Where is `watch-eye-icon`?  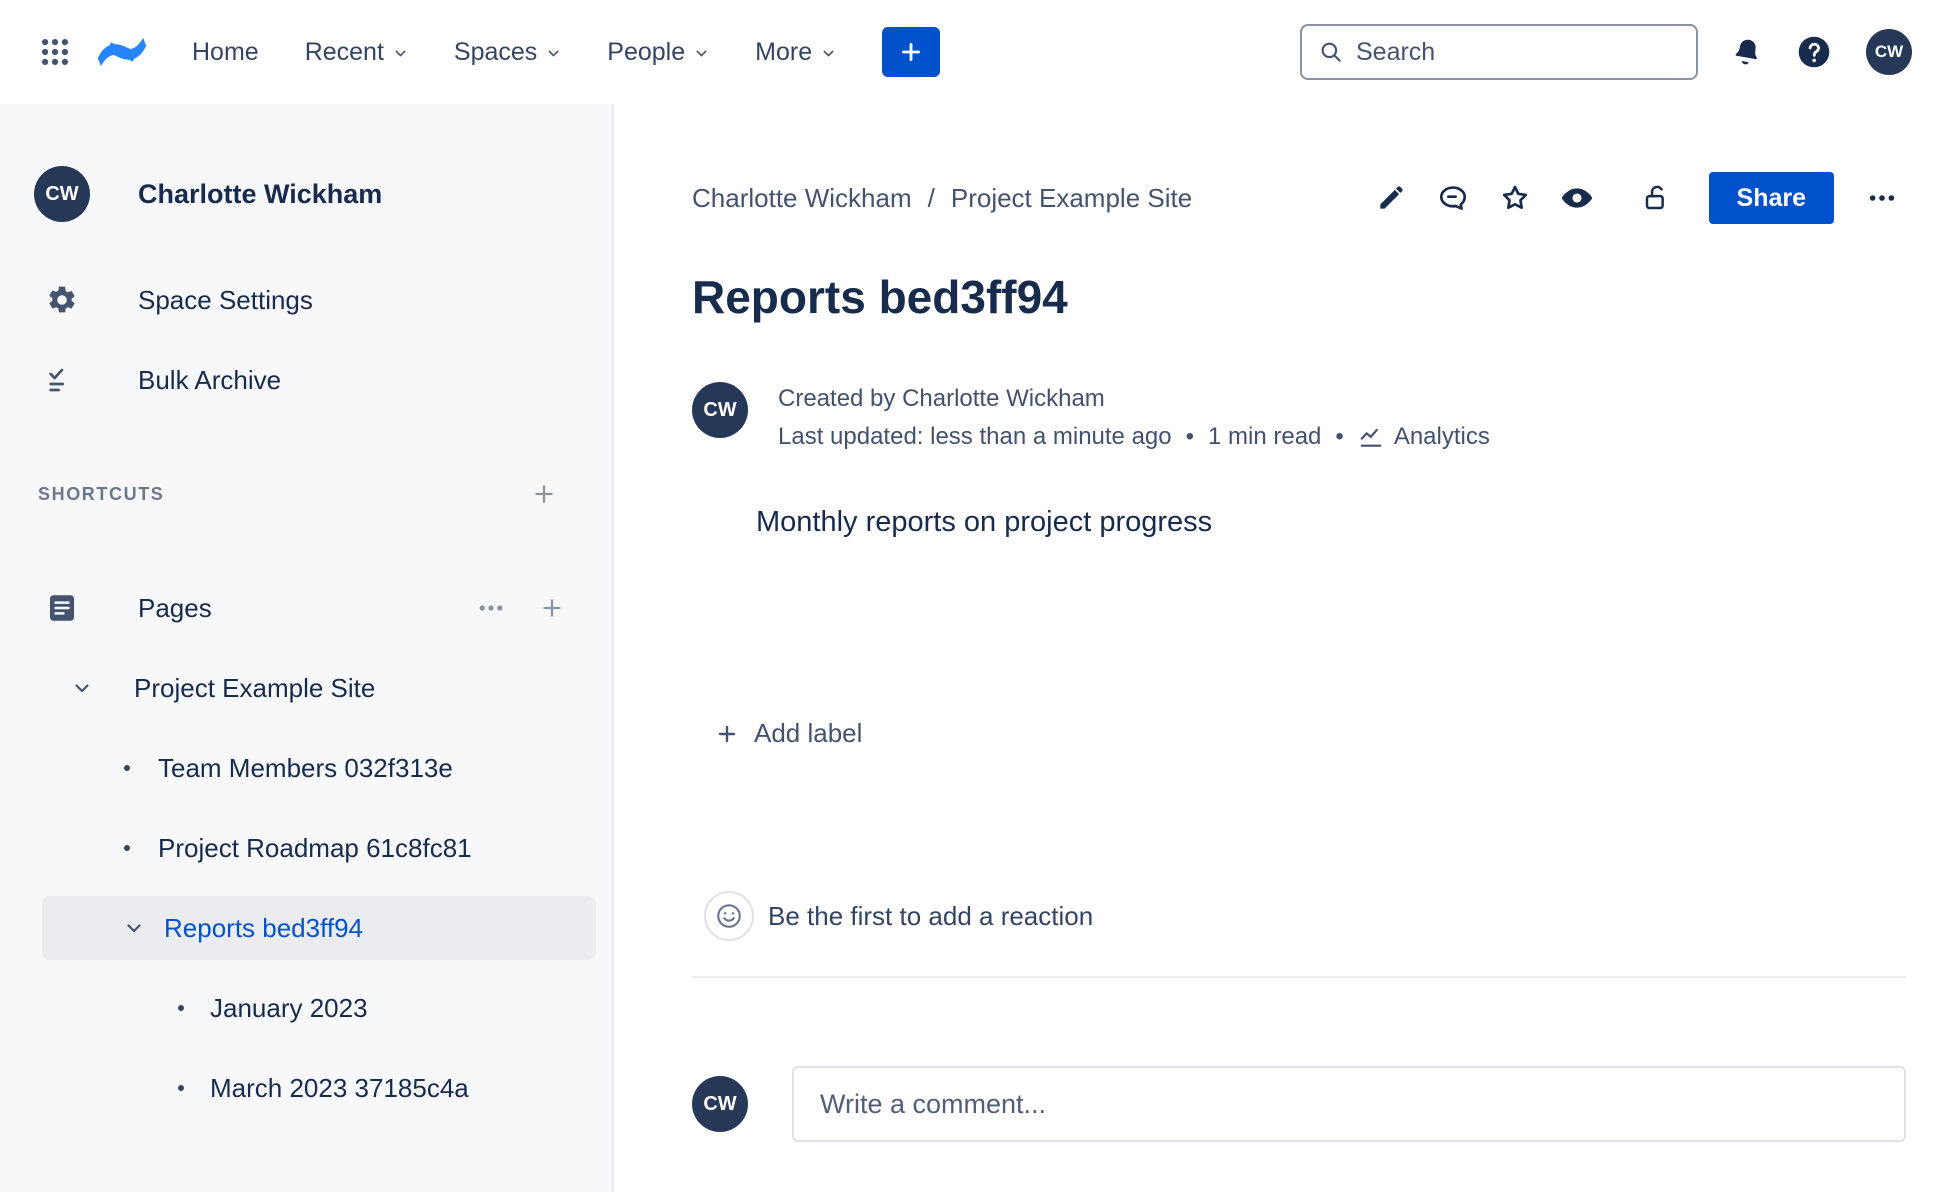
watch-eye-icon is located at coordinates (1577, 198).